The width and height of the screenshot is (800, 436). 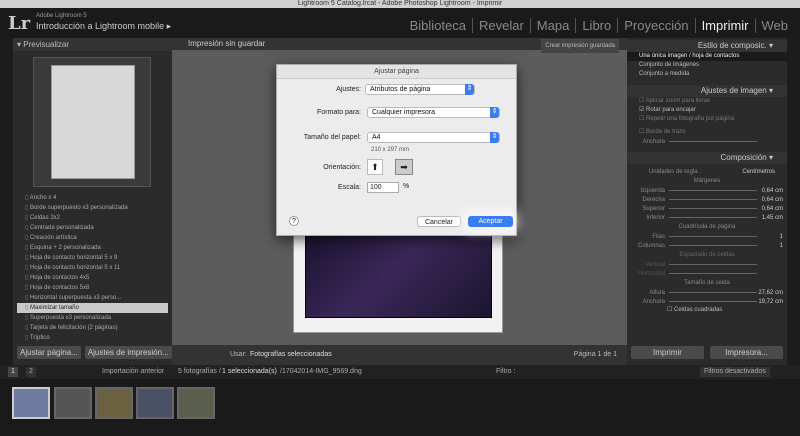 I want to click on margins-label: Márgenes, so click(x=707, y=181).